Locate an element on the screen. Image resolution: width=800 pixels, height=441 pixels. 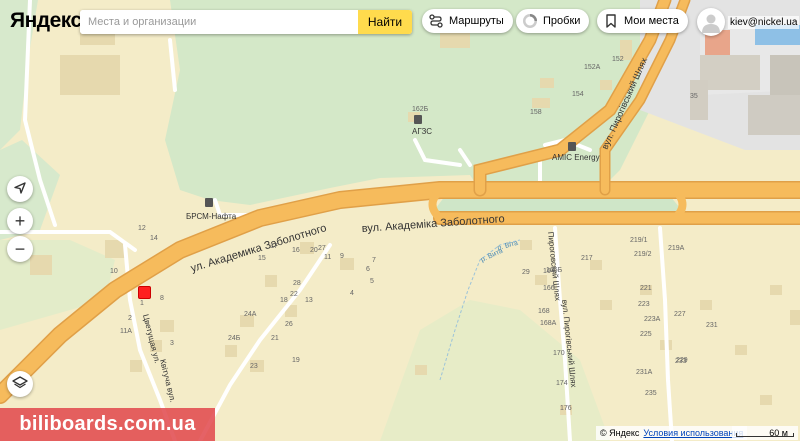
house-number: 6 is located at coordinates (368, 269).